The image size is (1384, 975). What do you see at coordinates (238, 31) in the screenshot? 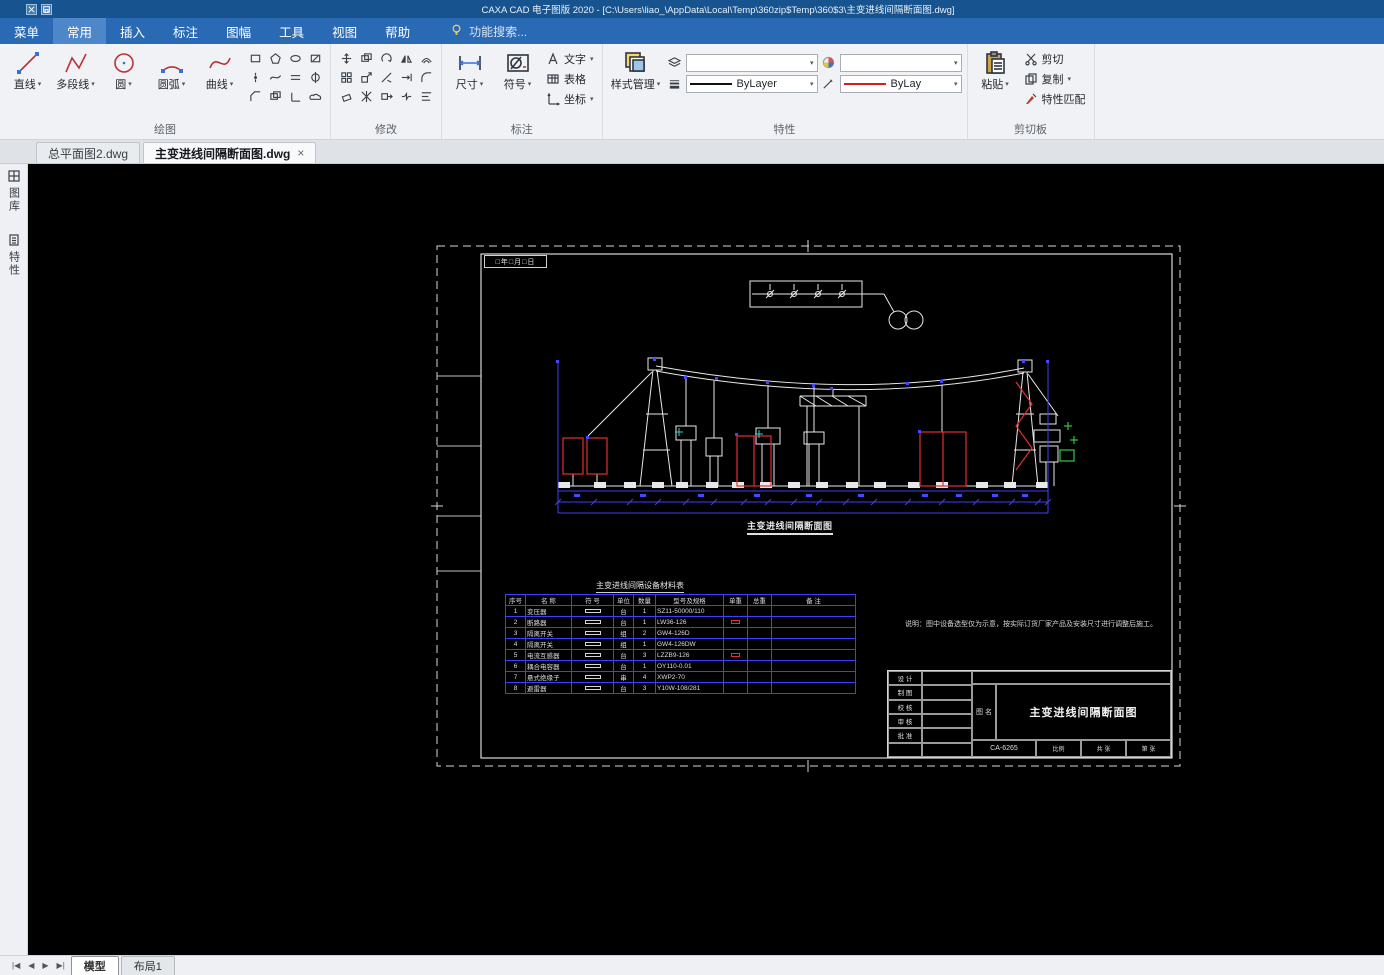
I see `menu-item-frame: 图幅` at bounding box center [238, 31].